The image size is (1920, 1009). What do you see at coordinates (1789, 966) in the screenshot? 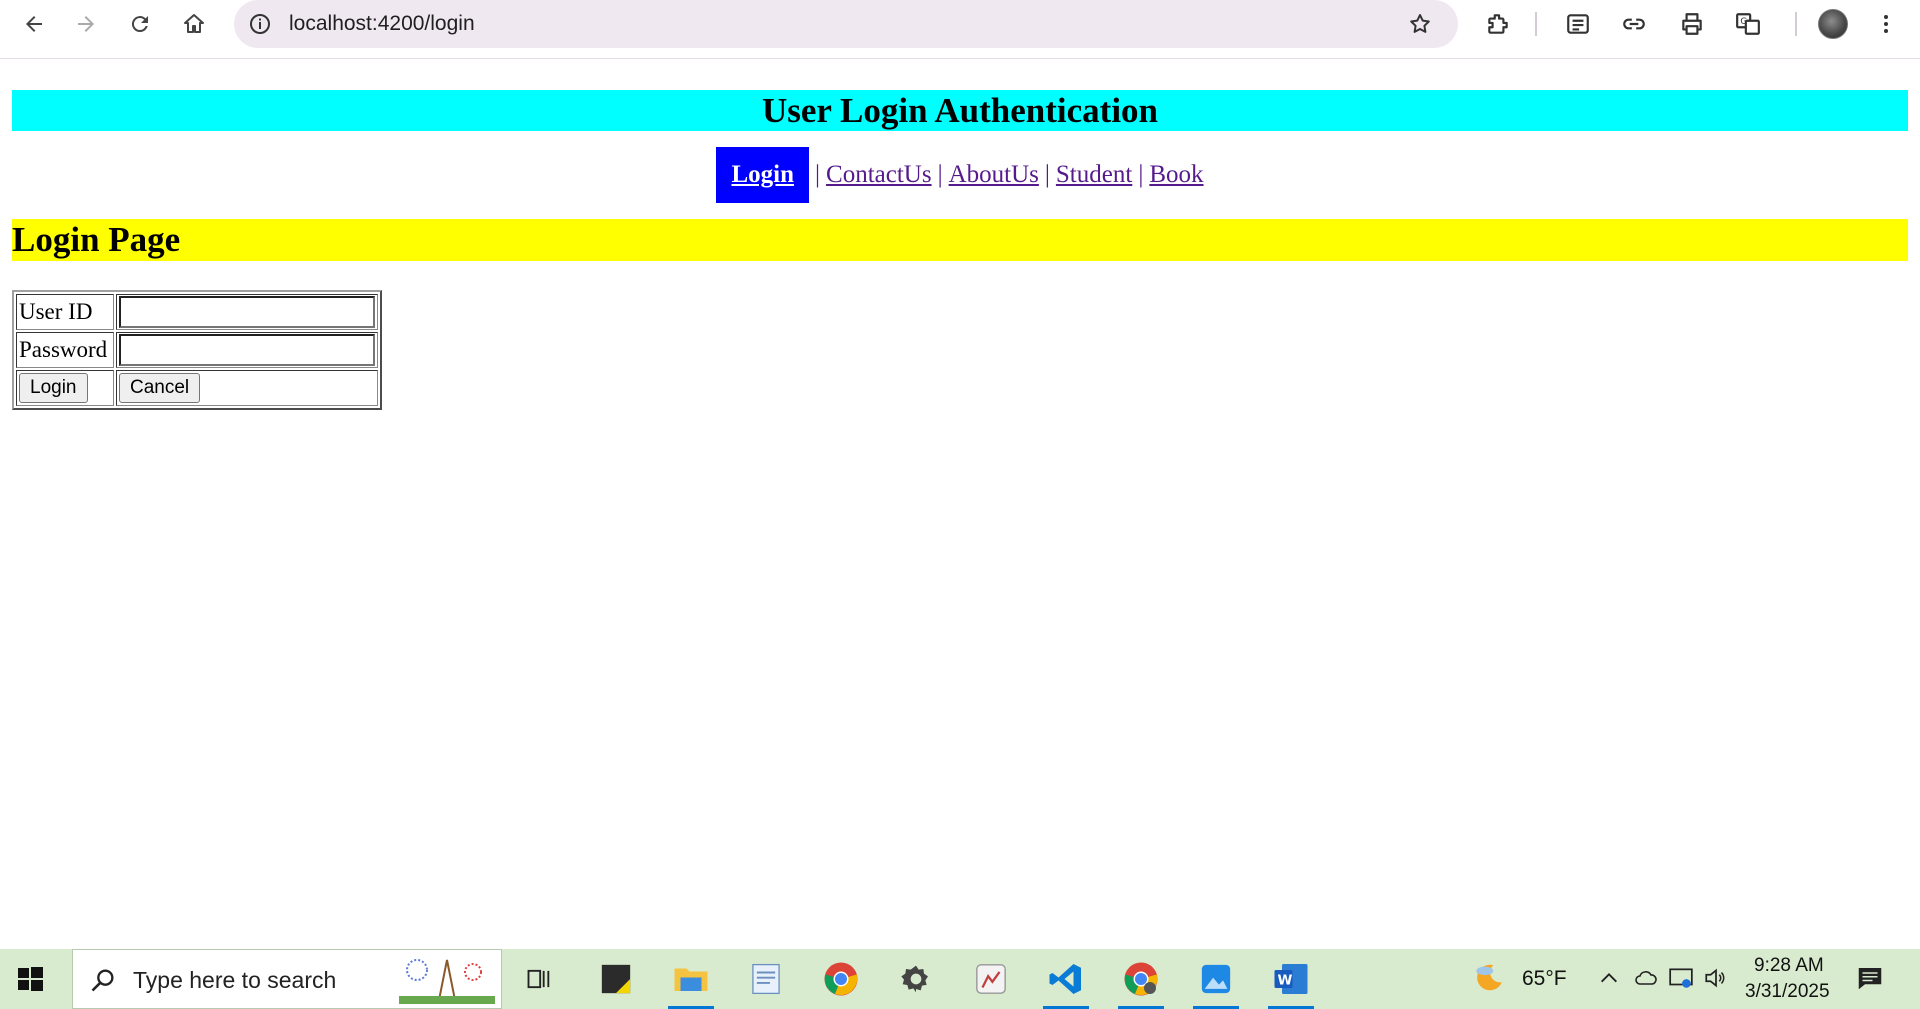
I see `clock-time: 9:28 AM` at bounding box center [1789, 966].